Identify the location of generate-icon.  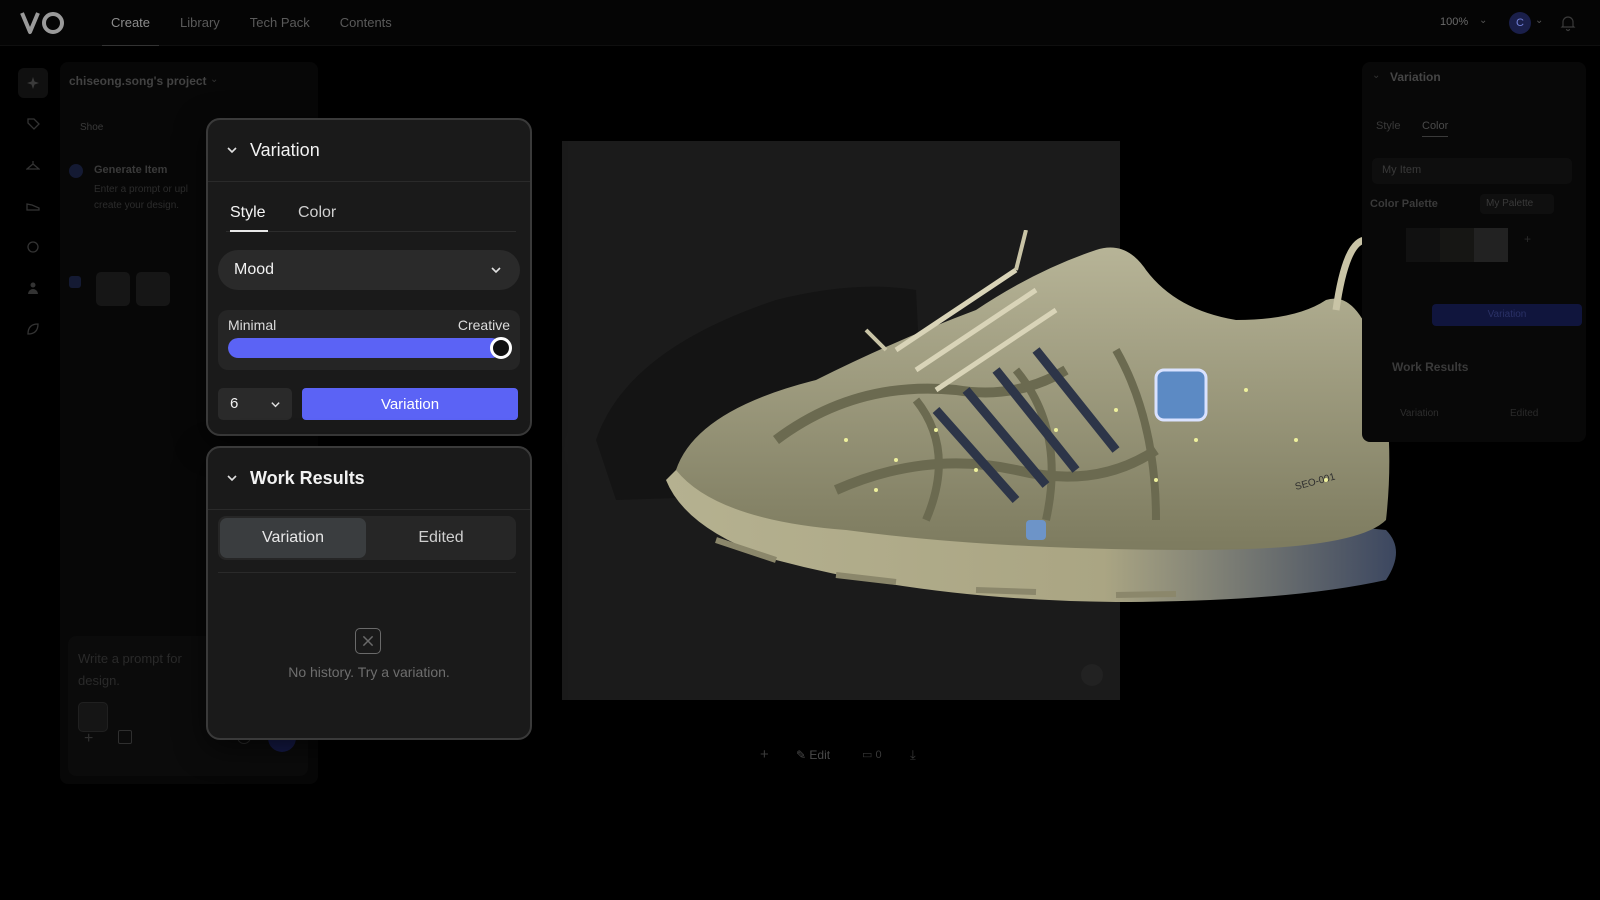
(76, 171).